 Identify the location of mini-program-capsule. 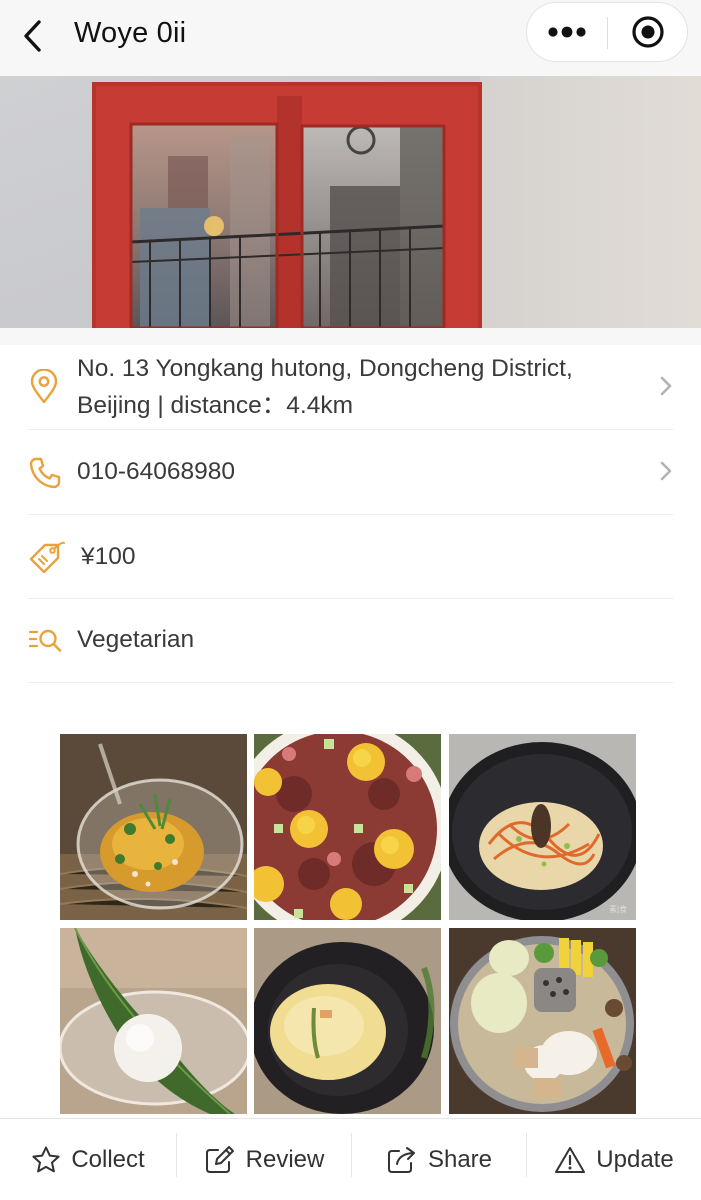
(607, 32).